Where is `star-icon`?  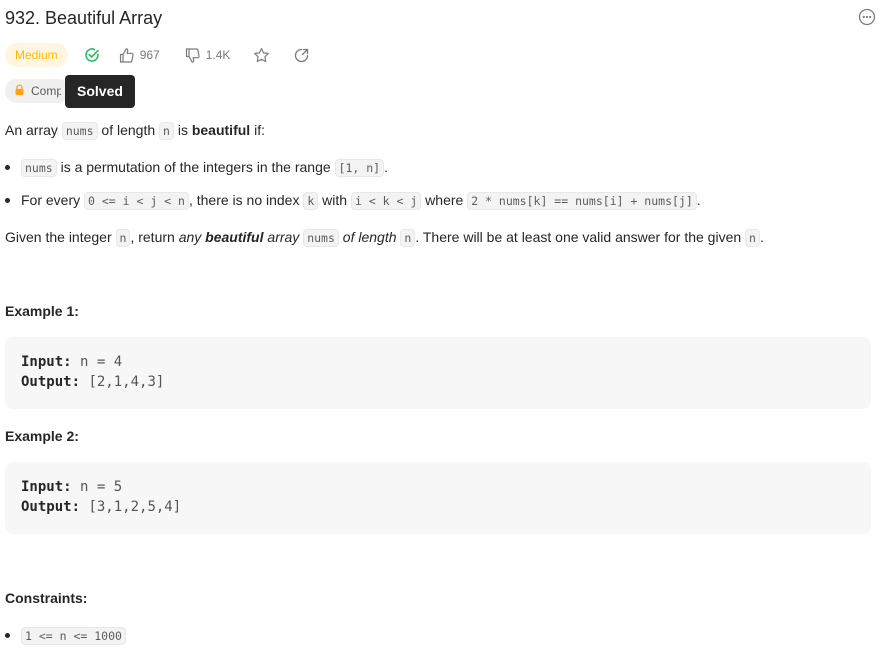 star-icon is located at coordinates (261, 55).